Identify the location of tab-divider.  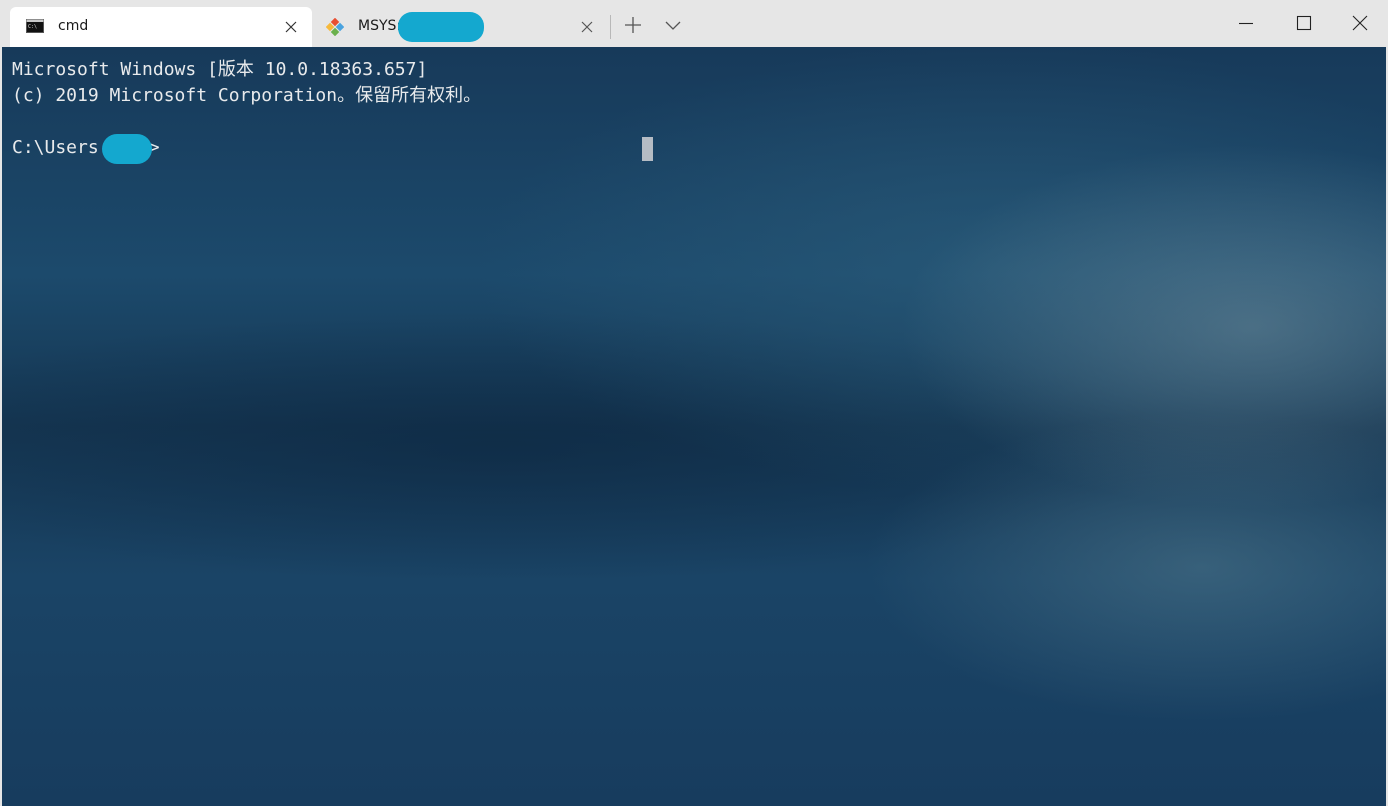
(610, 27).